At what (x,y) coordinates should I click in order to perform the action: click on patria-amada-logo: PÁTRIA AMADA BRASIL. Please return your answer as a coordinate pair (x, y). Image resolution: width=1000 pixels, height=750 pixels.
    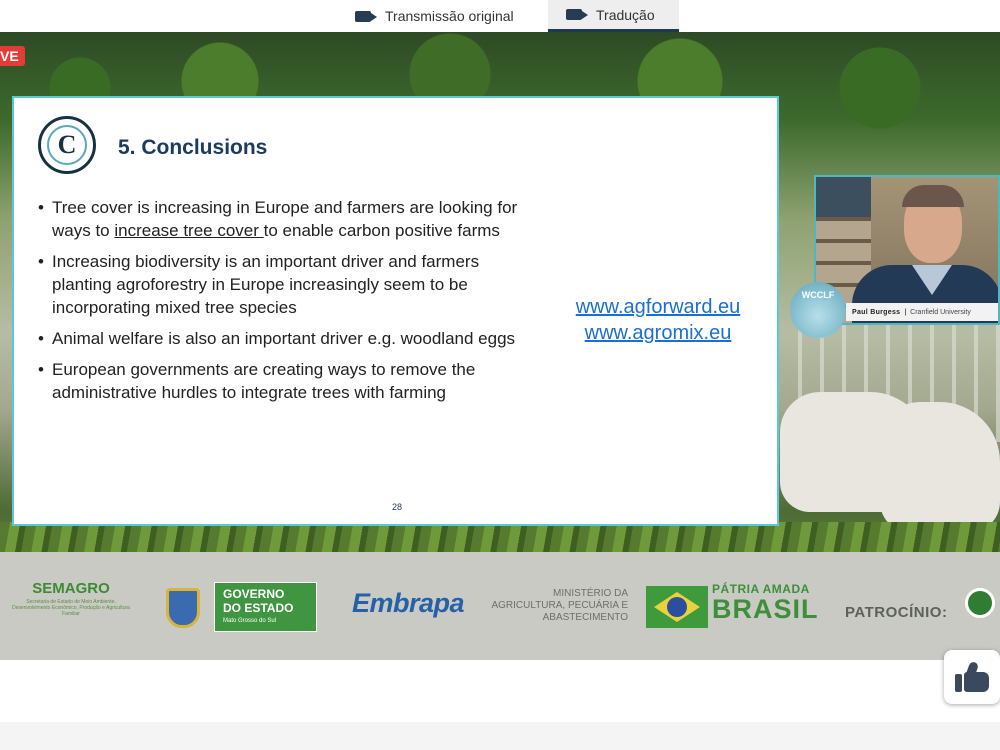
    Looking at the image, I should click on (765, 603).